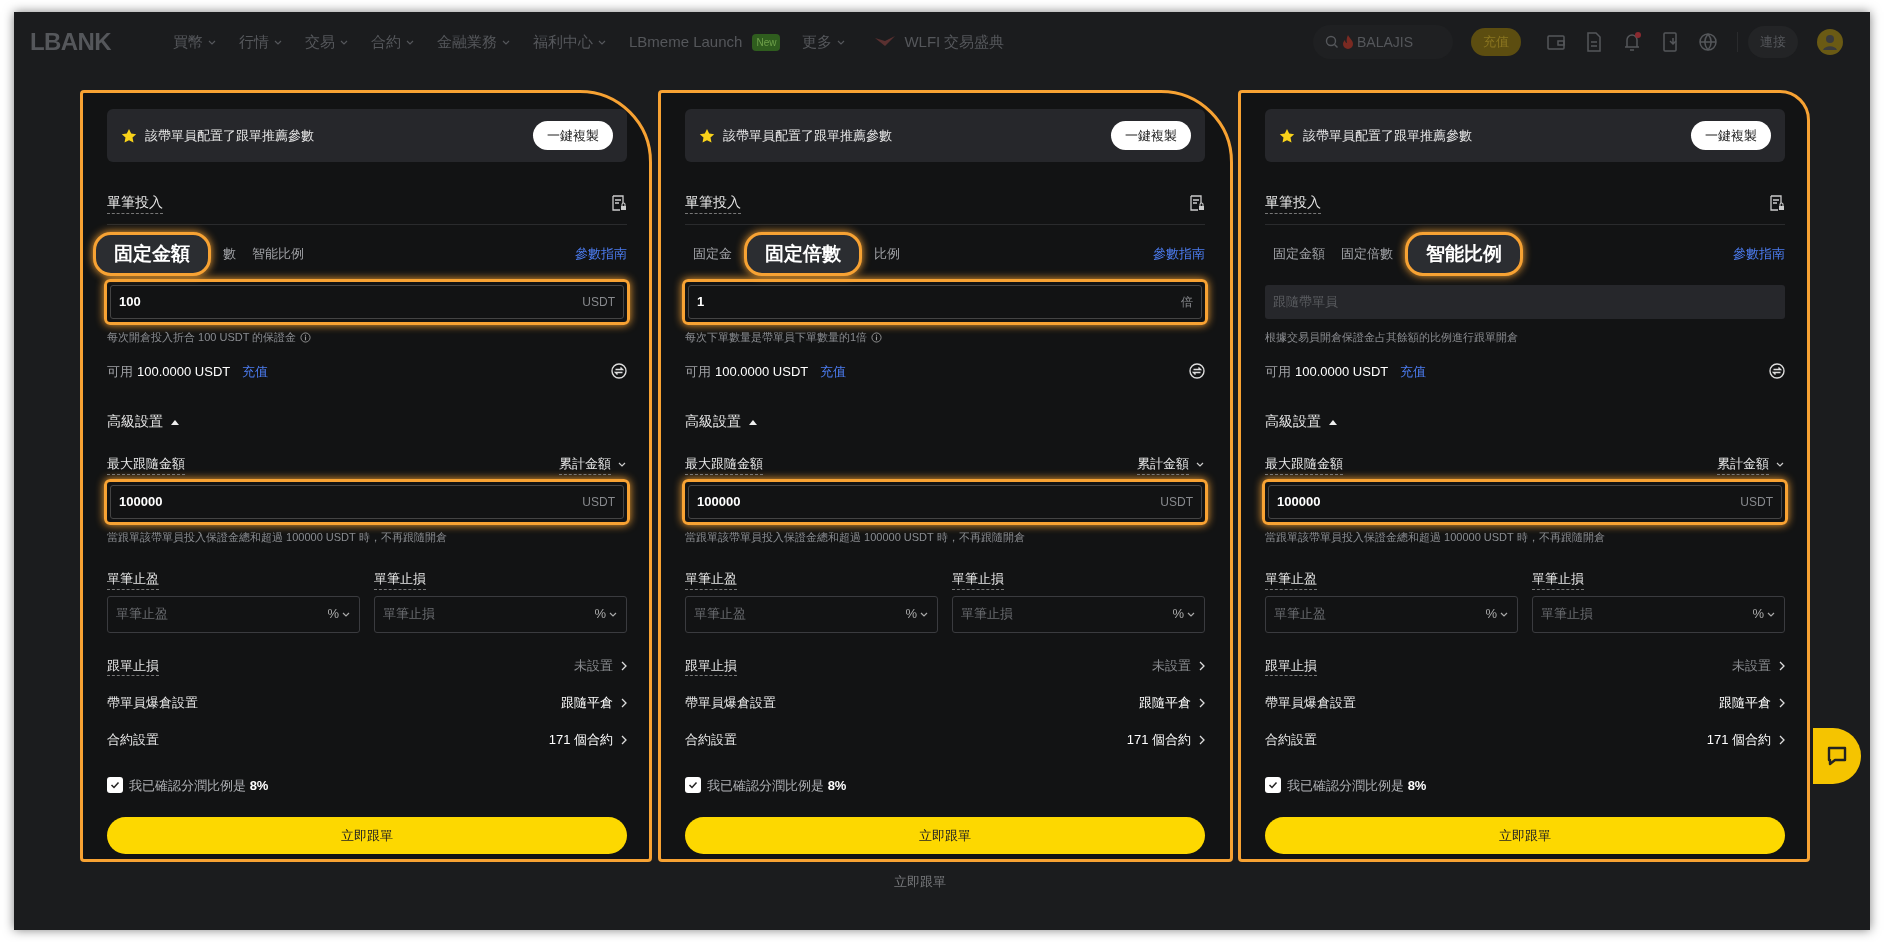 This screenshot has height=942, width=1884. Describe the element at coordinates (1293, 203) in the screenshot. I see `section-title: 單筆投入` at that location.